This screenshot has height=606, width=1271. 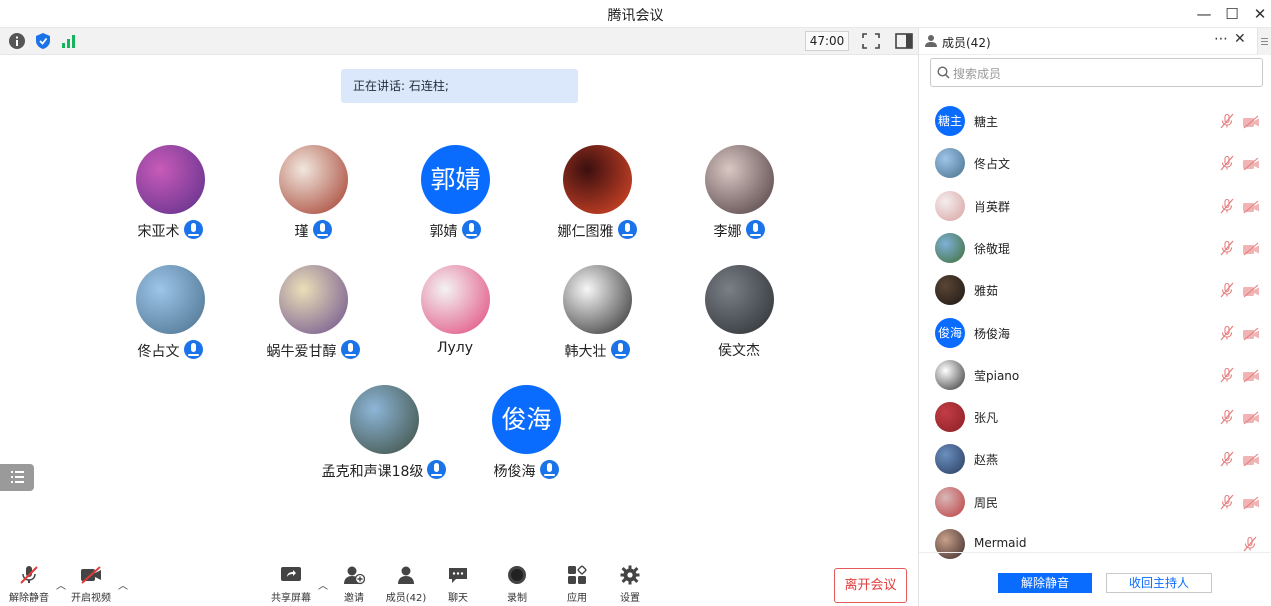 I want to click on maximize-button: ☐, so click(x=1232, y=14).